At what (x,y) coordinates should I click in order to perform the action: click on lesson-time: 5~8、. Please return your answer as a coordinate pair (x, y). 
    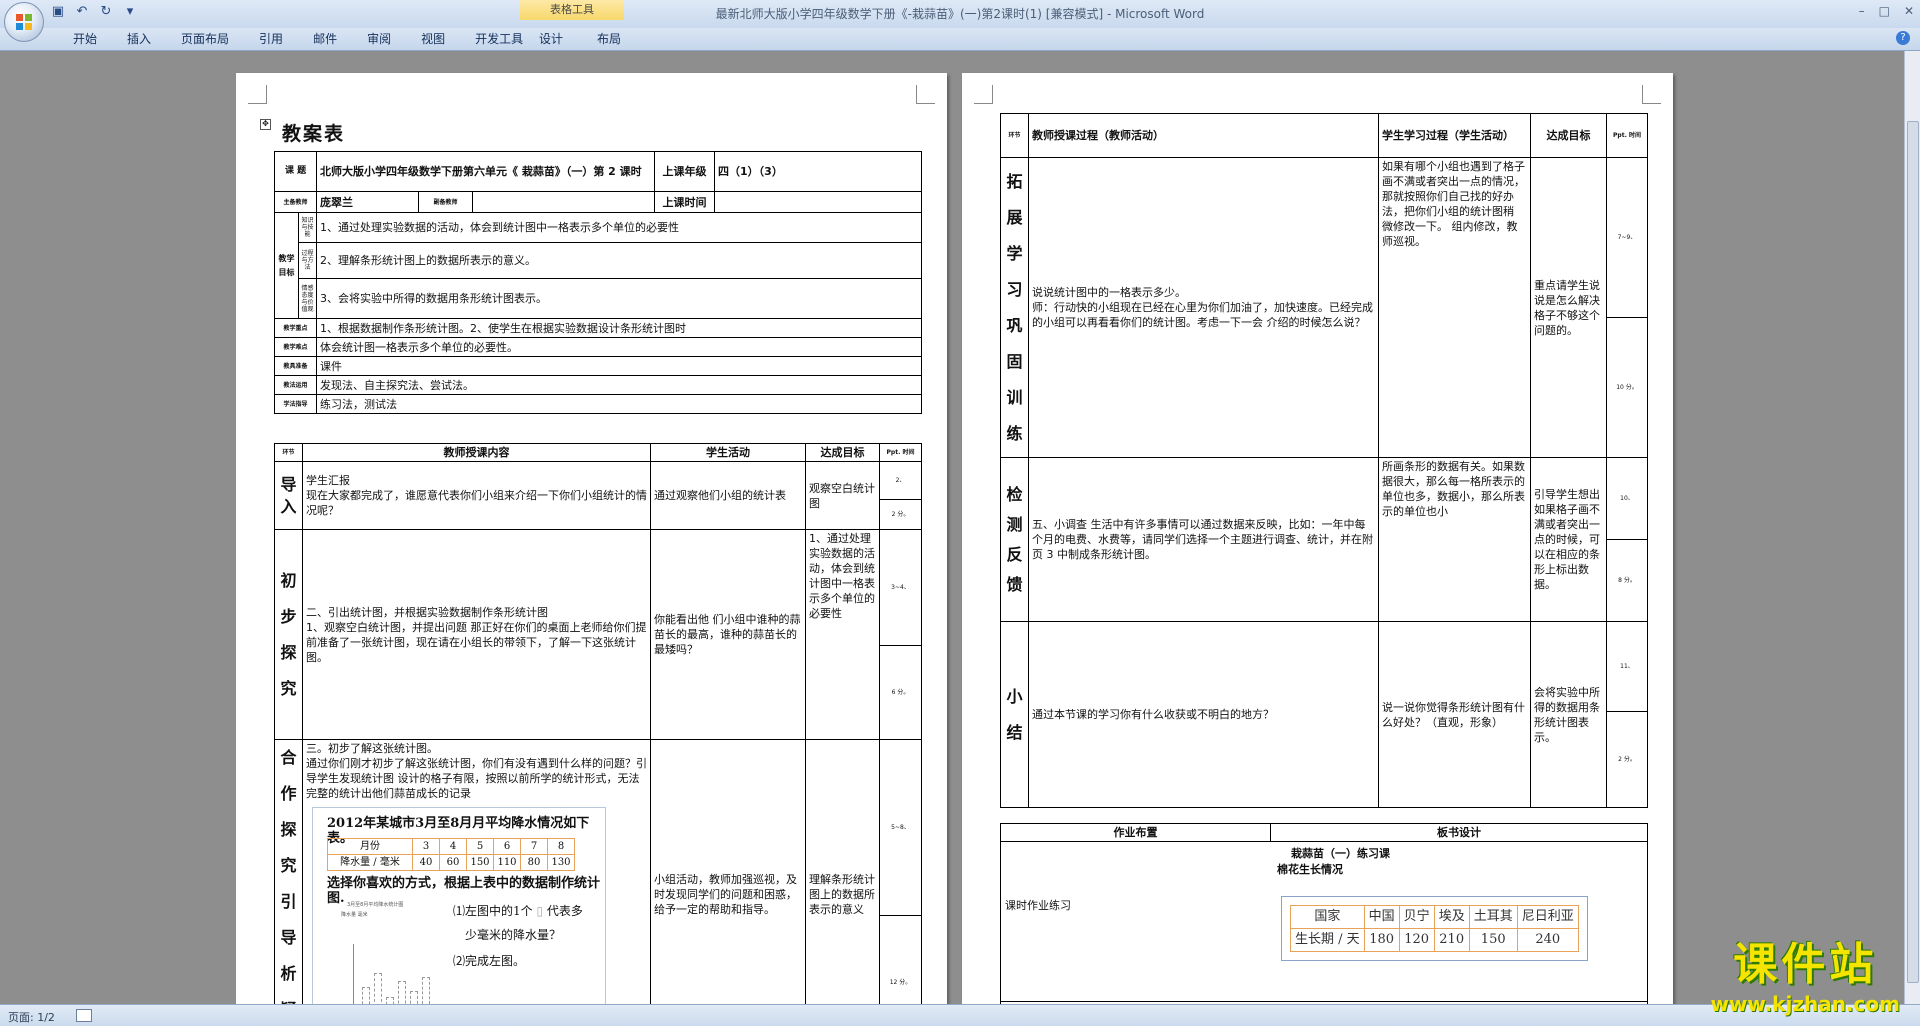
    Looking at the image, I should click on (900, 827).